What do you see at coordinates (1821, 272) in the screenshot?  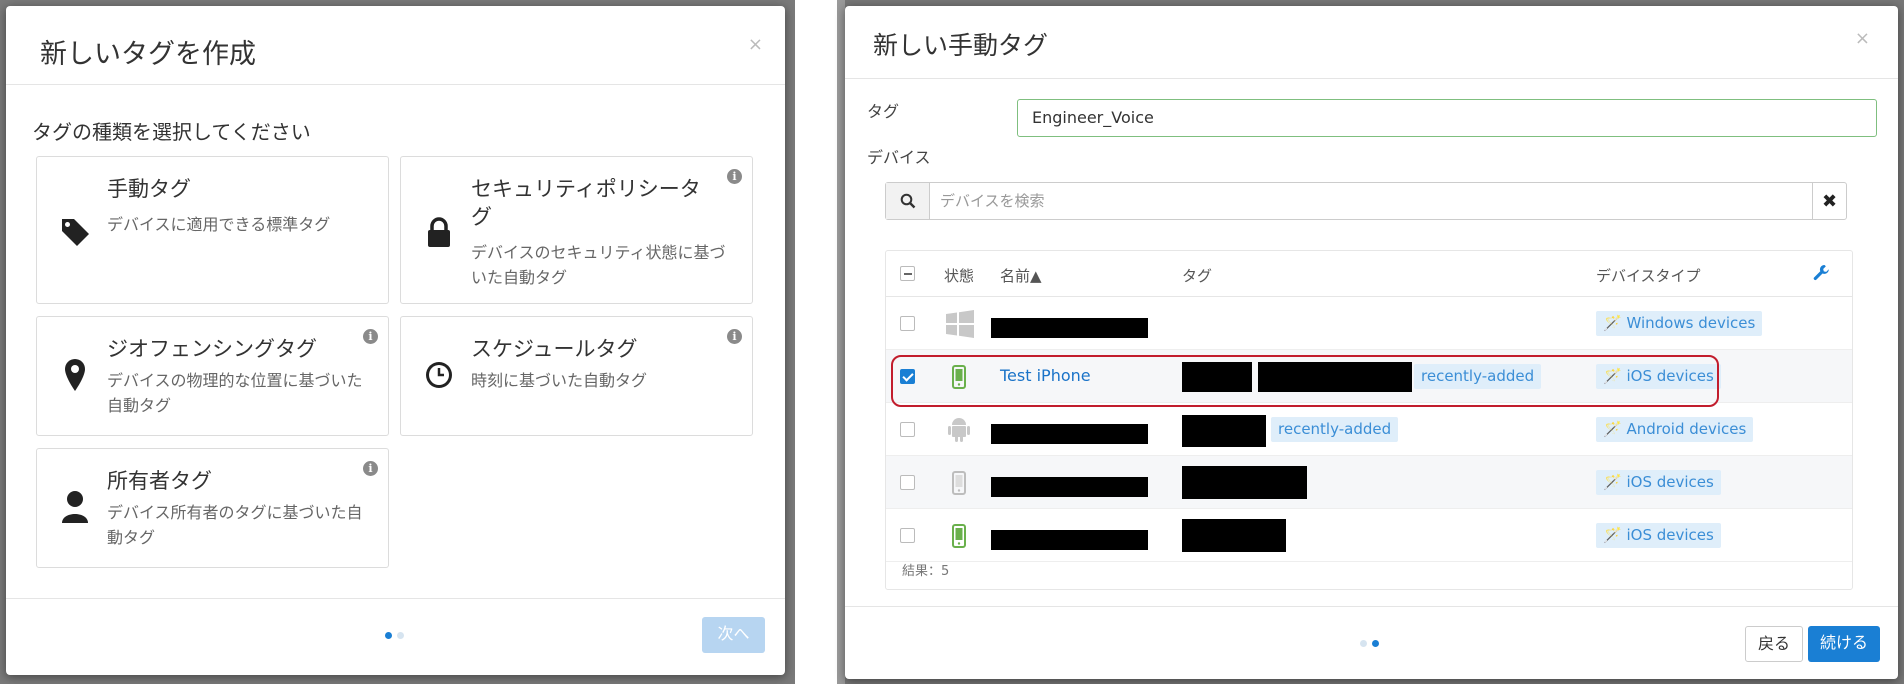 I see `wrench-icon` at bounding box center [1821, 272].